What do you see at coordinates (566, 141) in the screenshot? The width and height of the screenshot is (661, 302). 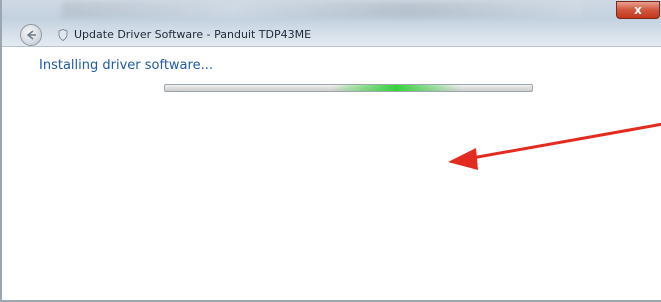 I see `annotation-arrow-line` at bounding box center [566, 141].